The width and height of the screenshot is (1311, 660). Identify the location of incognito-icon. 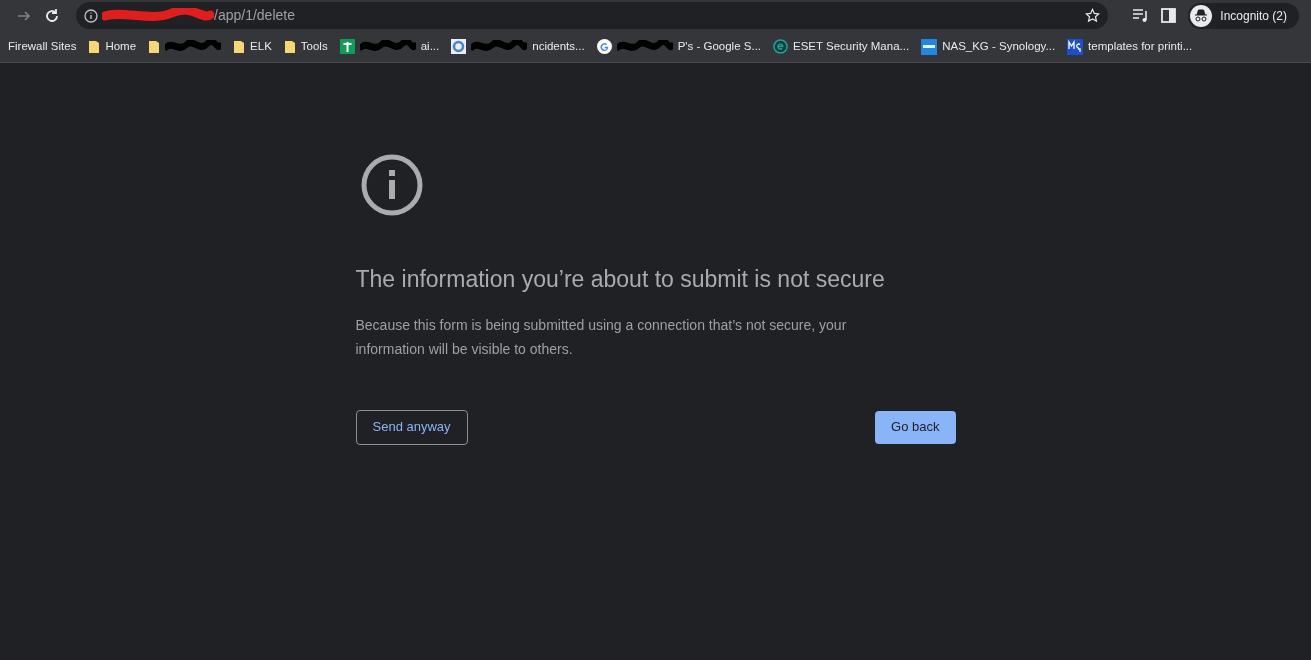
(1201, 15).